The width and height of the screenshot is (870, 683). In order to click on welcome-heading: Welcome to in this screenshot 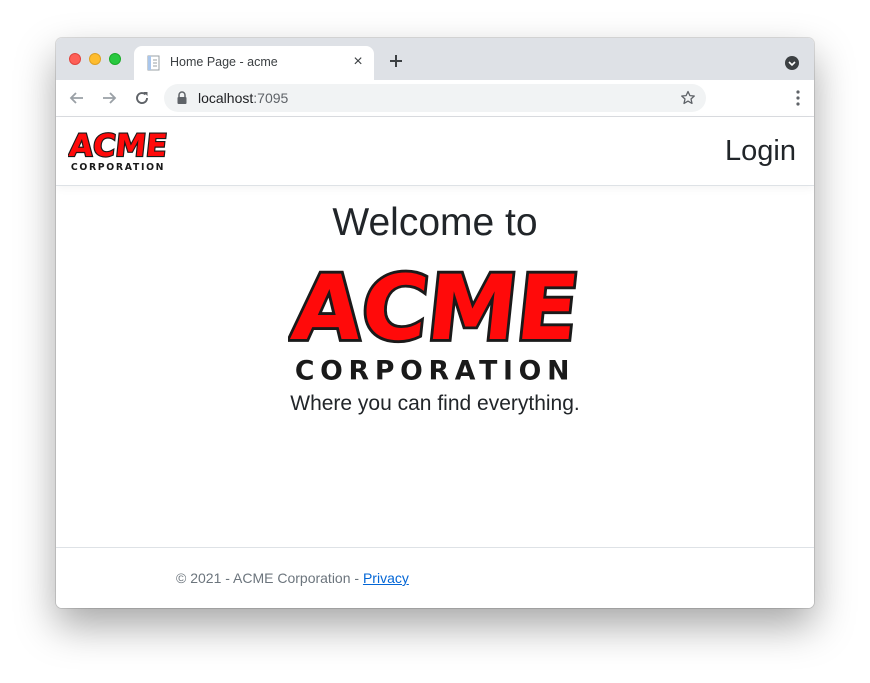, I will do `click(435, 222)`.